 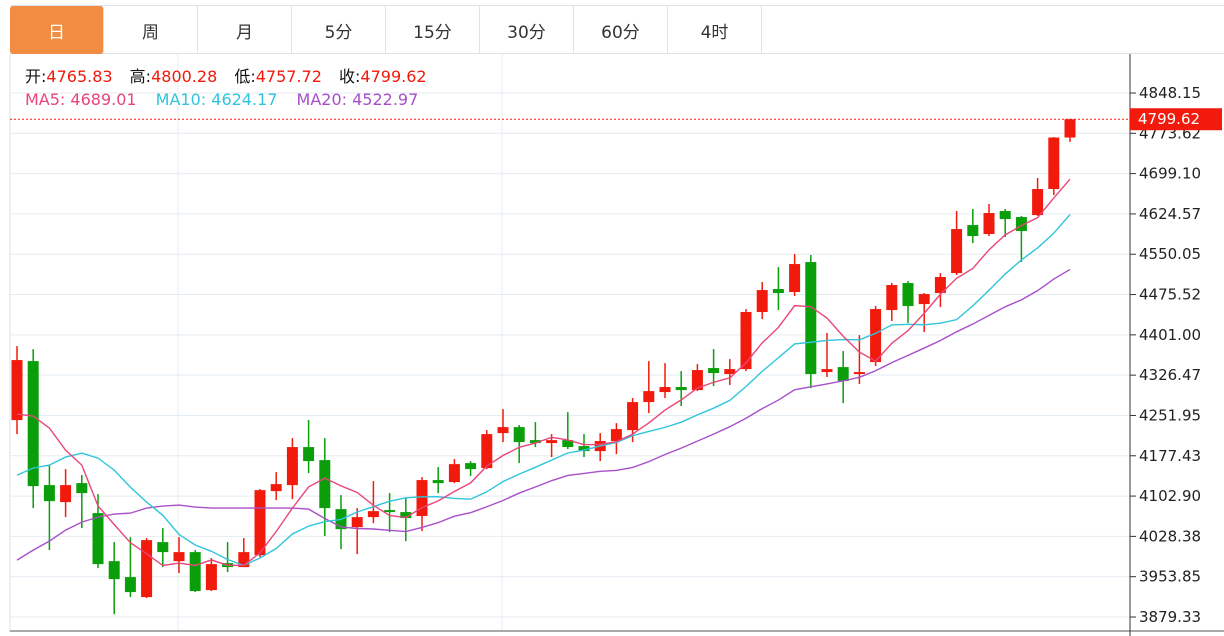 I want to click on ohlc-row: 开:4765.83 高:4800.28 低:4757.72 收:4799.62, so click(x=232, y=76).